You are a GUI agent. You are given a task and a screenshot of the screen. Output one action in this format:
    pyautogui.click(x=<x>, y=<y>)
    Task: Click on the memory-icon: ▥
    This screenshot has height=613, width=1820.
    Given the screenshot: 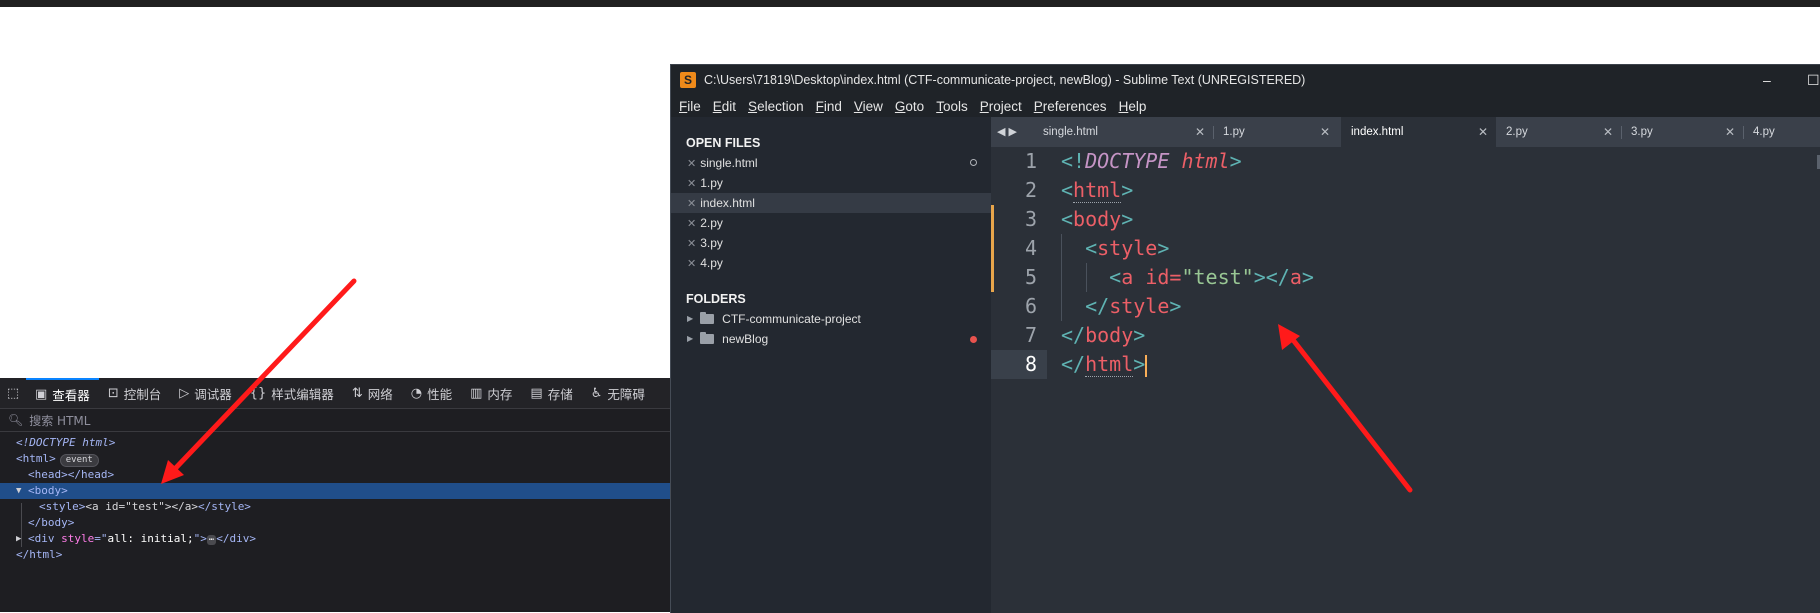 What is the action you would take?
    pyautogui.click(x=476, y=393)
    